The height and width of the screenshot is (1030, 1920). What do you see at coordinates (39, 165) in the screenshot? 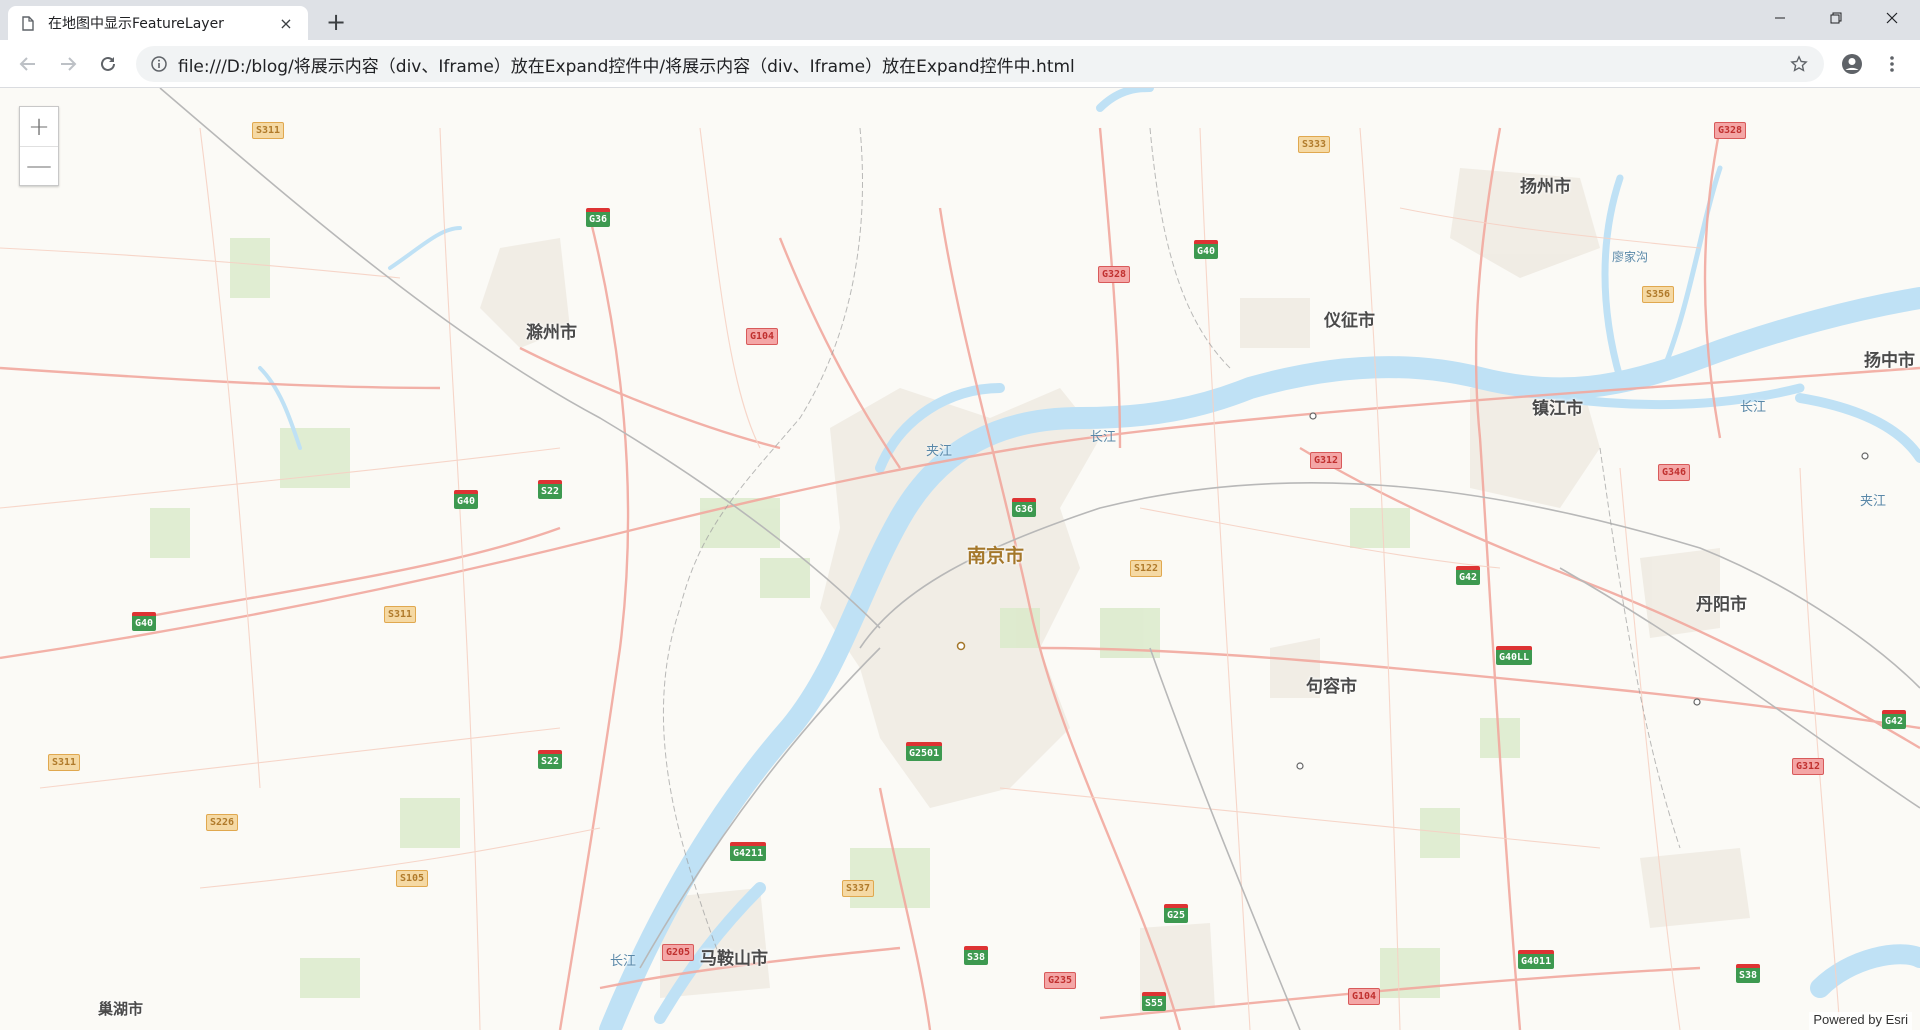
I see `zoom-out-button: —` at bounding box center [39, 165].